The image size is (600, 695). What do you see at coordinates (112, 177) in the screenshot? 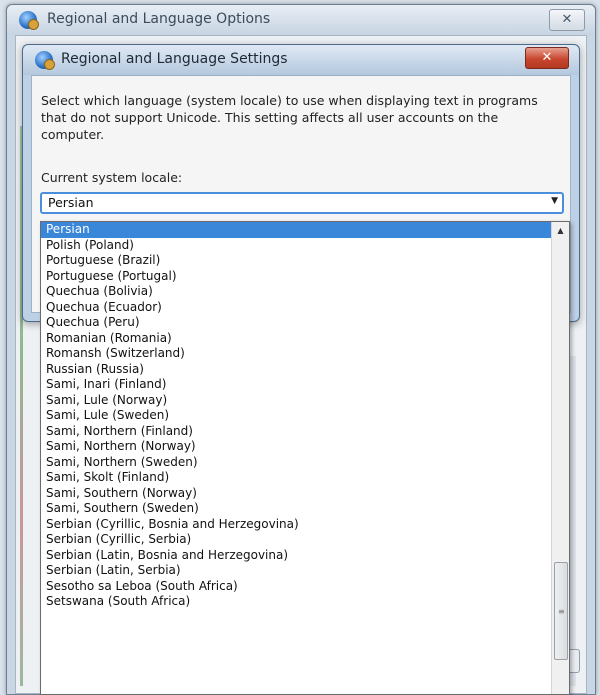
I see `system-locale-label: Current system locale:` at bounding box center [112, 177].